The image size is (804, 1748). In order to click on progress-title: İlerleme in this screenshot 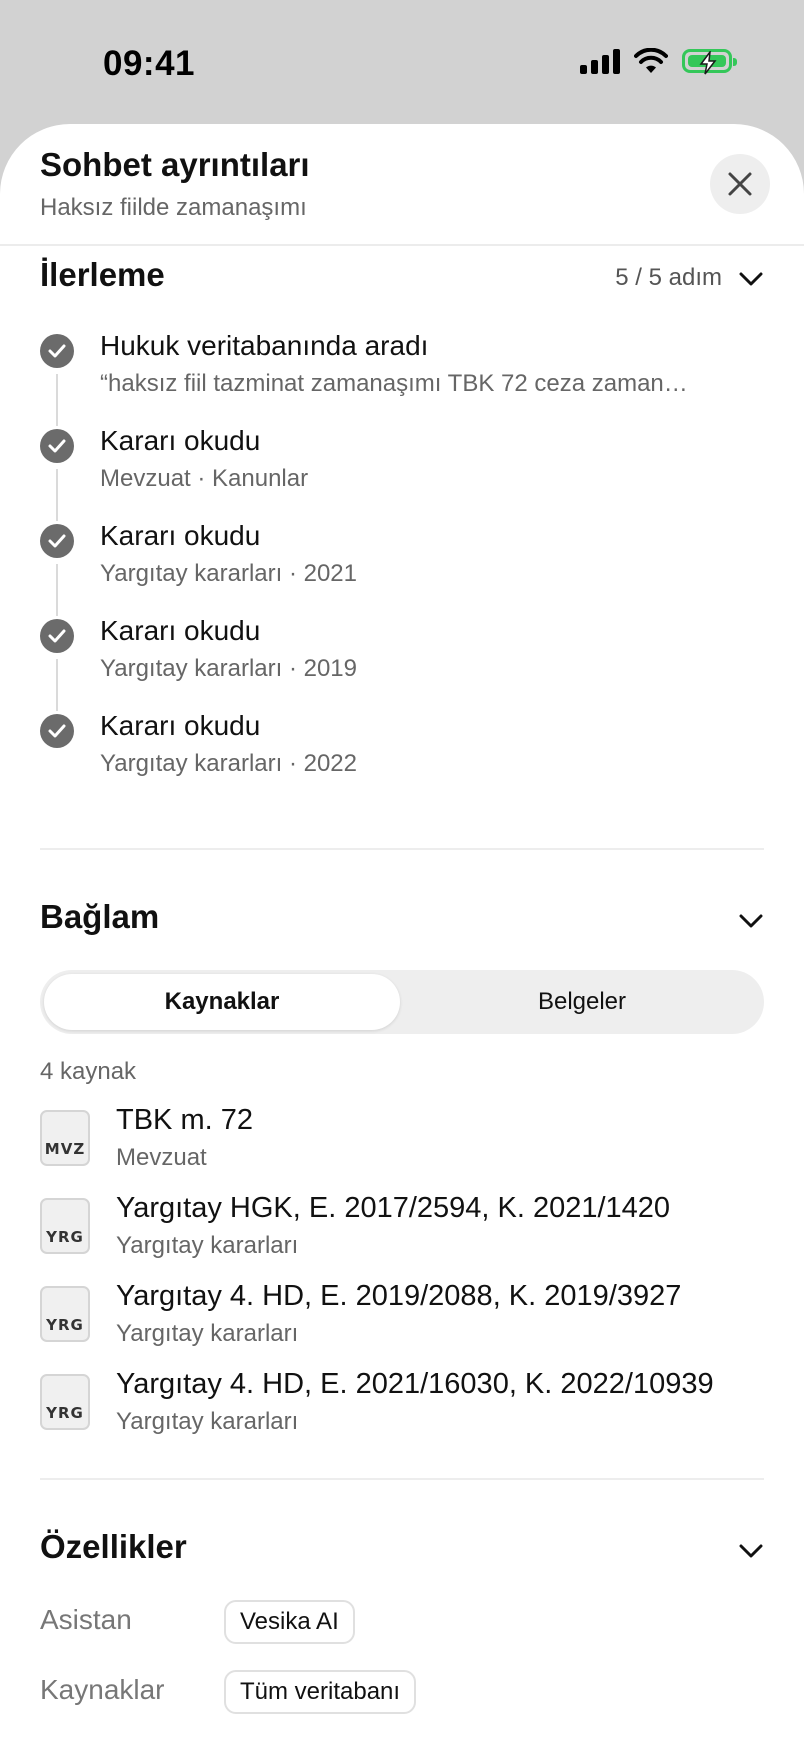, I will do `click(102, 274)`.